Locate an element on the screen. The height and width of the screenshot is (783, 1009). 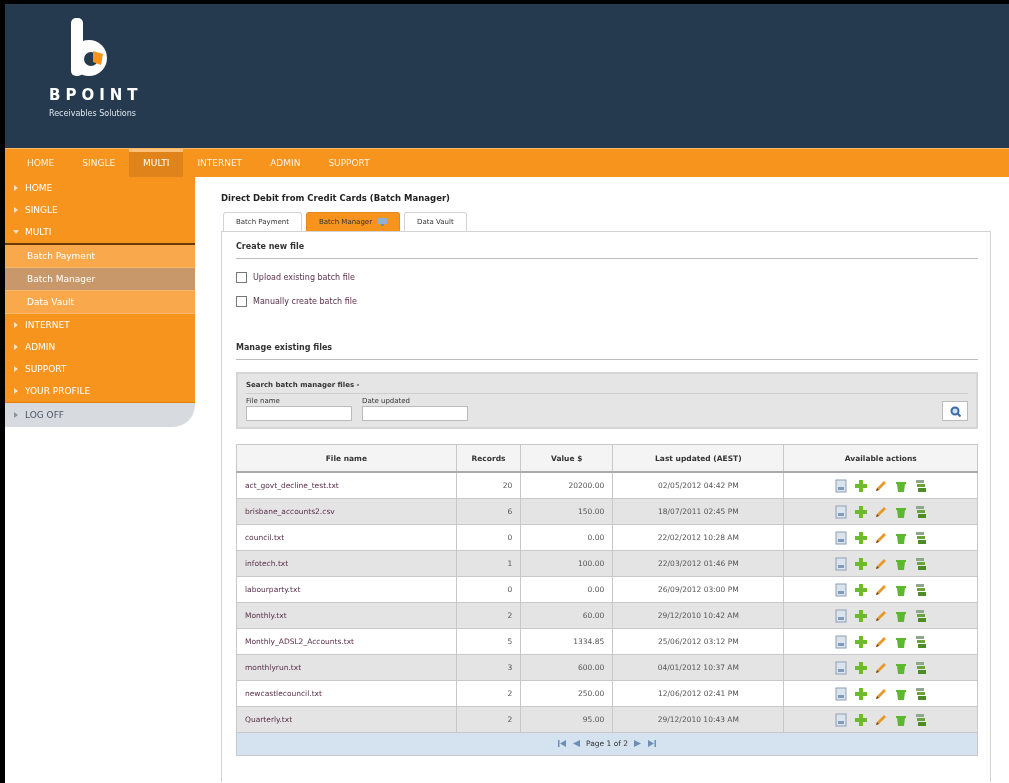
checkbox-option: Upload existing batch file is located at coordinates (607, 277).